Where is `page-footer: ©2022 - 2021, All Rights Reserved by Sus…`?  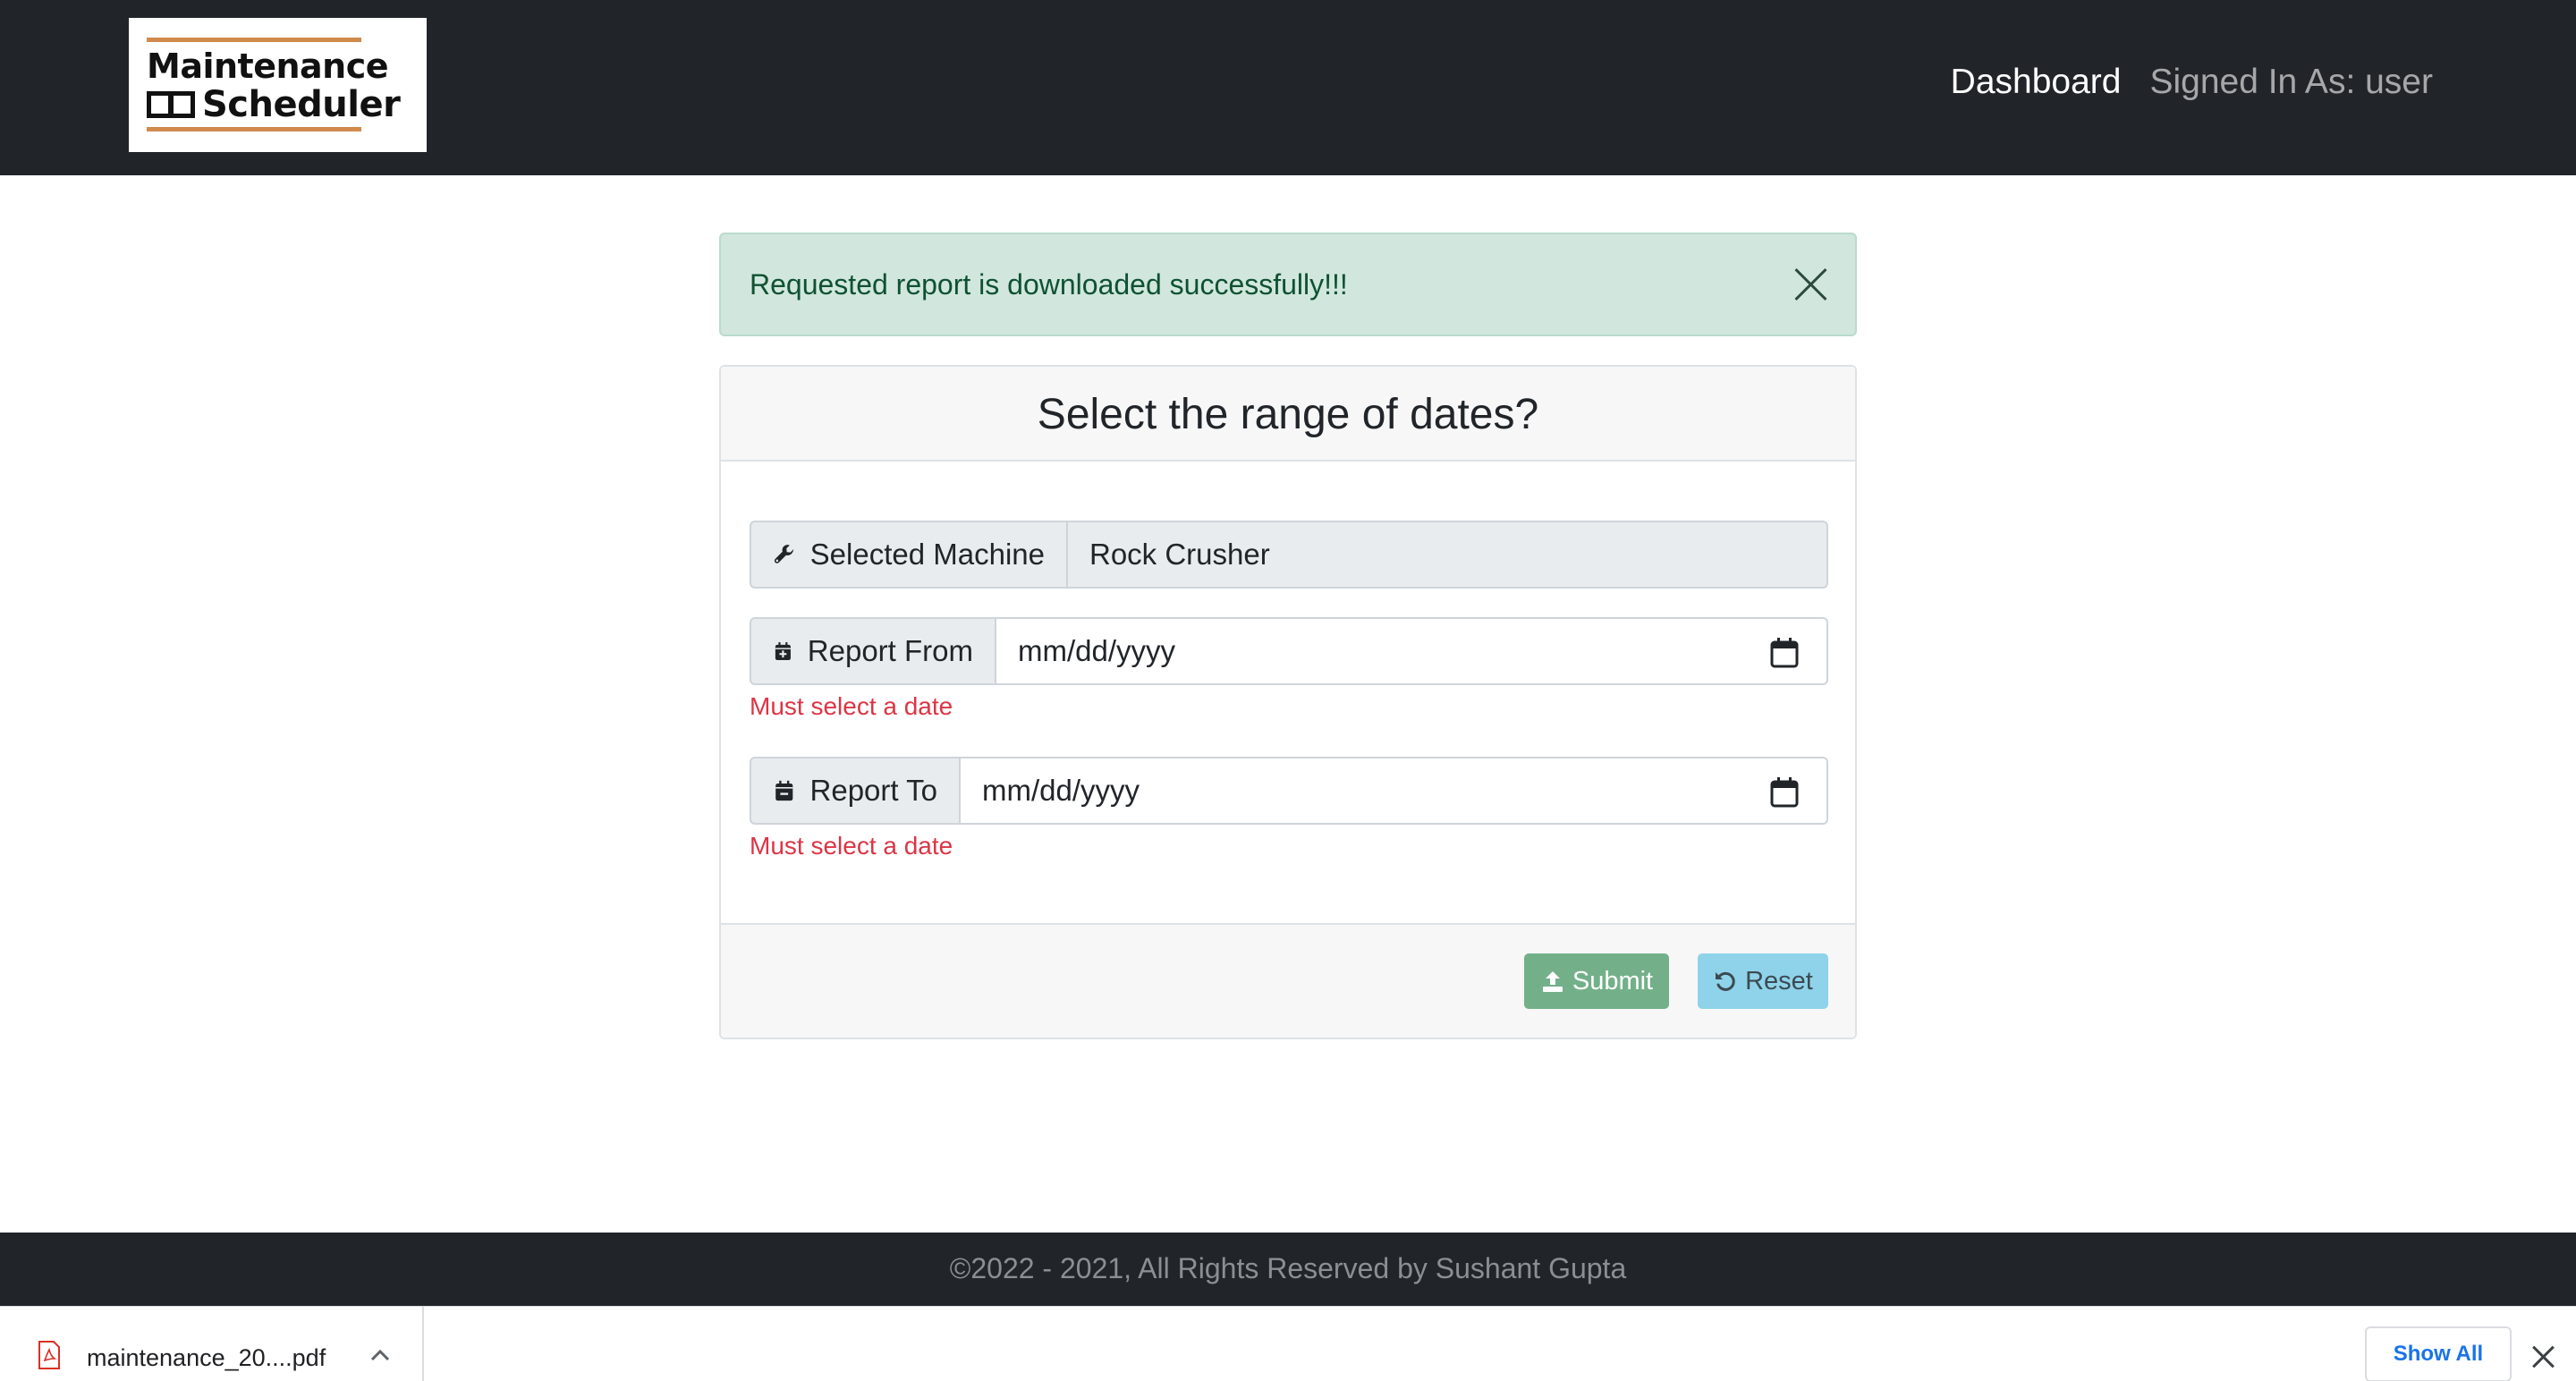 page-footer: ©2022 - 2021, All Rights Reserved by Sus… is located at coordinates (1288, 1269).